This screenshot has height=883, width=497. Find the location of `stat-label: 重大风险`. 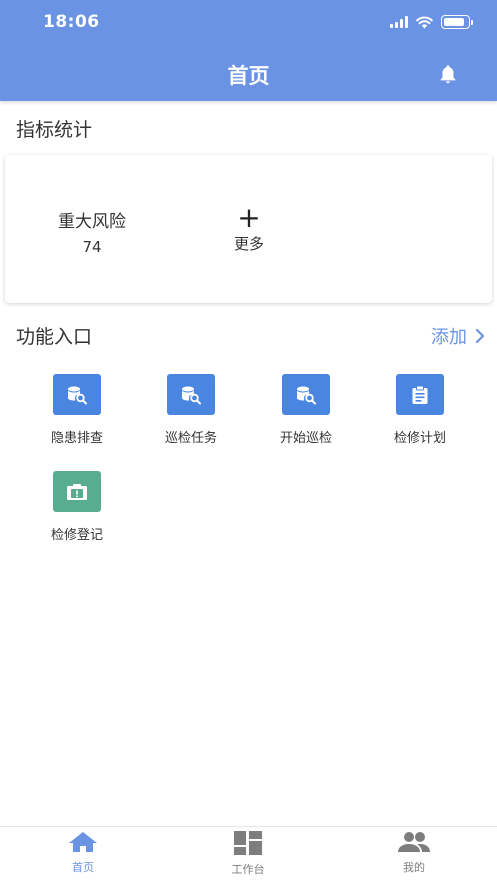

stat-label: 重大风险 is located at coordinates (92, 222).